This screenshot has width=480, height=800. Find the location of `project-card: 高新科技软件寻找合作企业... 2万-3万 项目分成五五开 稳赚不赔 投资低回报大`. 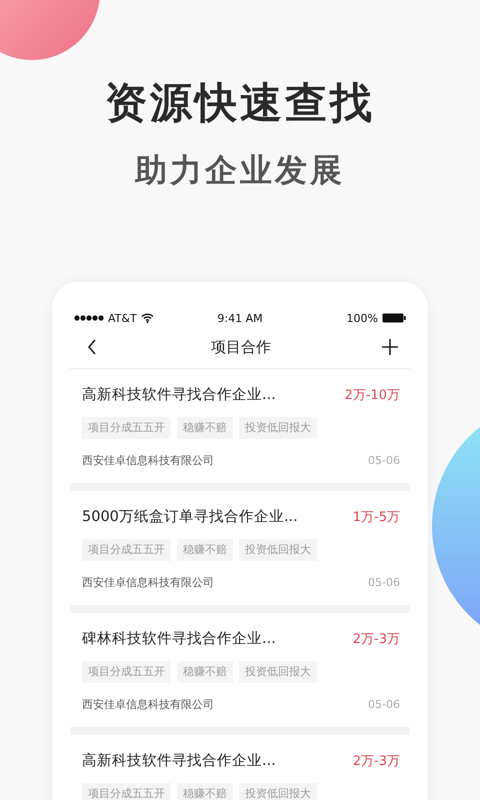

project-card: 高新科技软件寻找合作企业... 2万-3万 项目分成五五开 稳赚不赔 投资低回报大 is located at coordinates (240, 767).